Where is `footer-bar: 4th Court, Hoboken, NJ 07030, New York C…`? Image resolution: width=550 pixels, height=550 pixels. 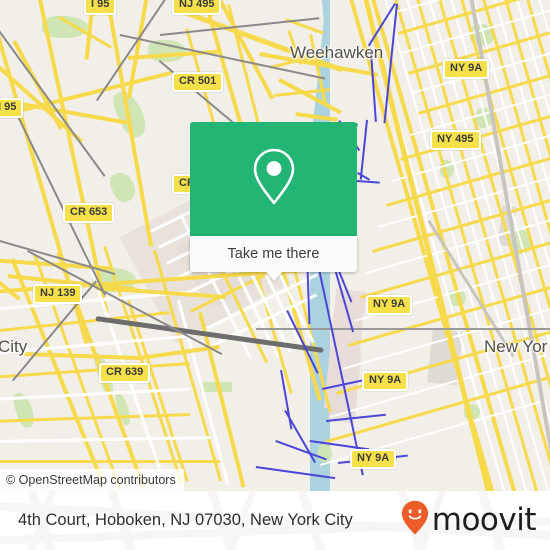 footer-bar: 4th Court, Hoboken, NJ 07030, New York C… is located at coordinates (275, 520).